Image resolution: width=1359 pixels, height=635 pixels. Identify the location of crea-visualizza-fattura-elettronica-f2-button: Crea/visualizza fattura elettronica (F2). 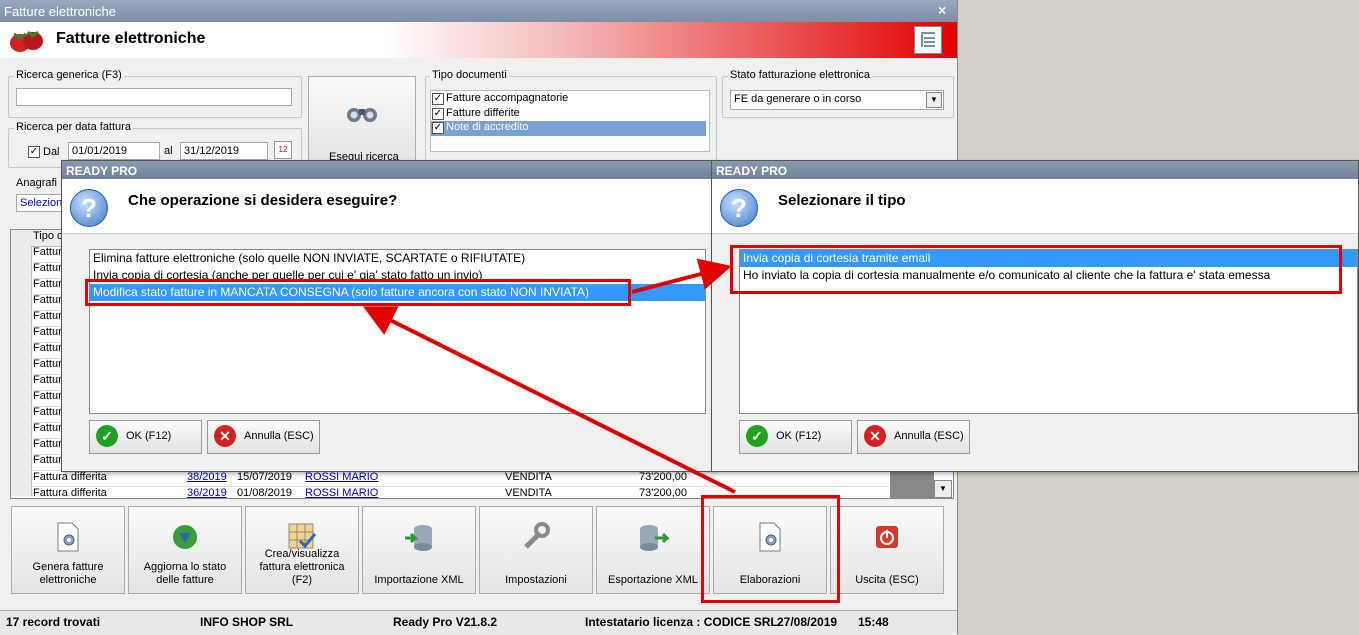
(302, 550).